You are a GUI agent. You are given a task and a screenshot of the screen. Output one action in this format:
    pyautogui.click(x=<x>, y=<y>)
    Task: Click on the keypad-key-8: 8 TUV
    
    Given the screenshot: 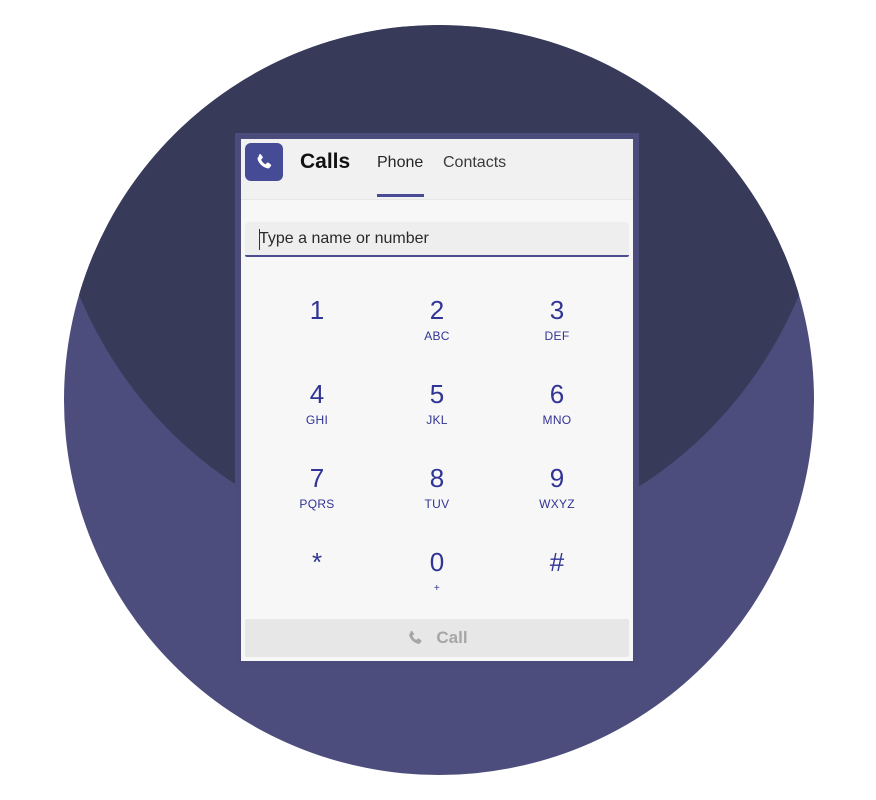 What is the action you would take?
    pyautogui.click(x=437, y=494)
    